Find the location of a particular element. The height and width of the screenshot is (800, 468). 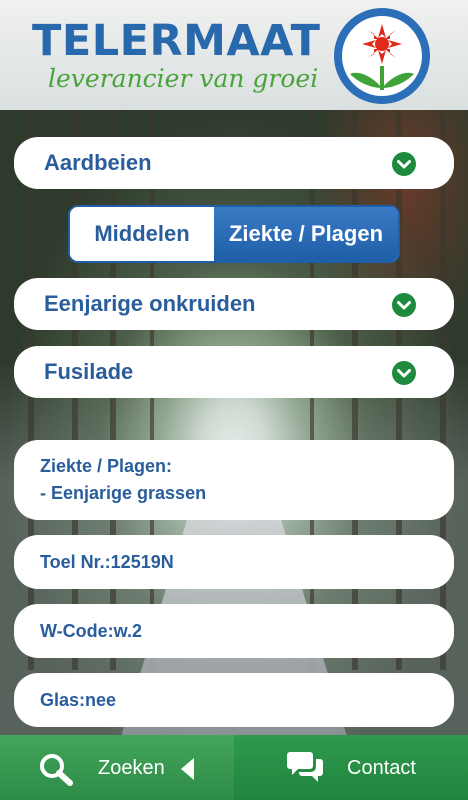

brand-tagline: leverancier van groei is located at coordinates (183, 78).